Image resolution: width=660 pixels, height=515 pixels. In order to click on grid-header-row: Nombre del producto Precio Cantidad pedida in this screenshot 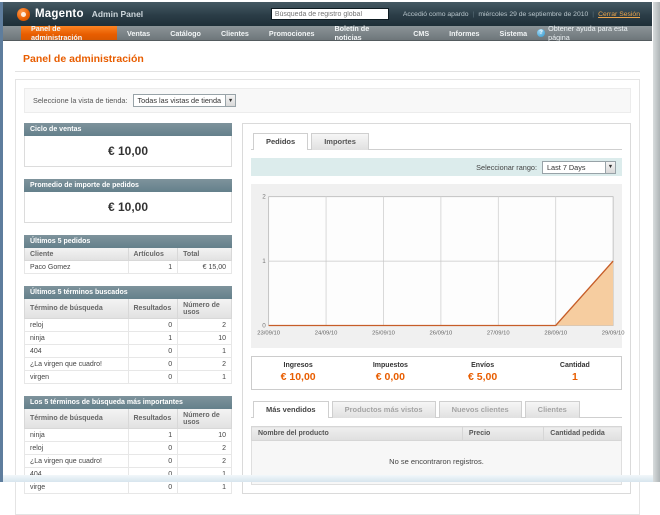, I will do `click(436, 433)`.